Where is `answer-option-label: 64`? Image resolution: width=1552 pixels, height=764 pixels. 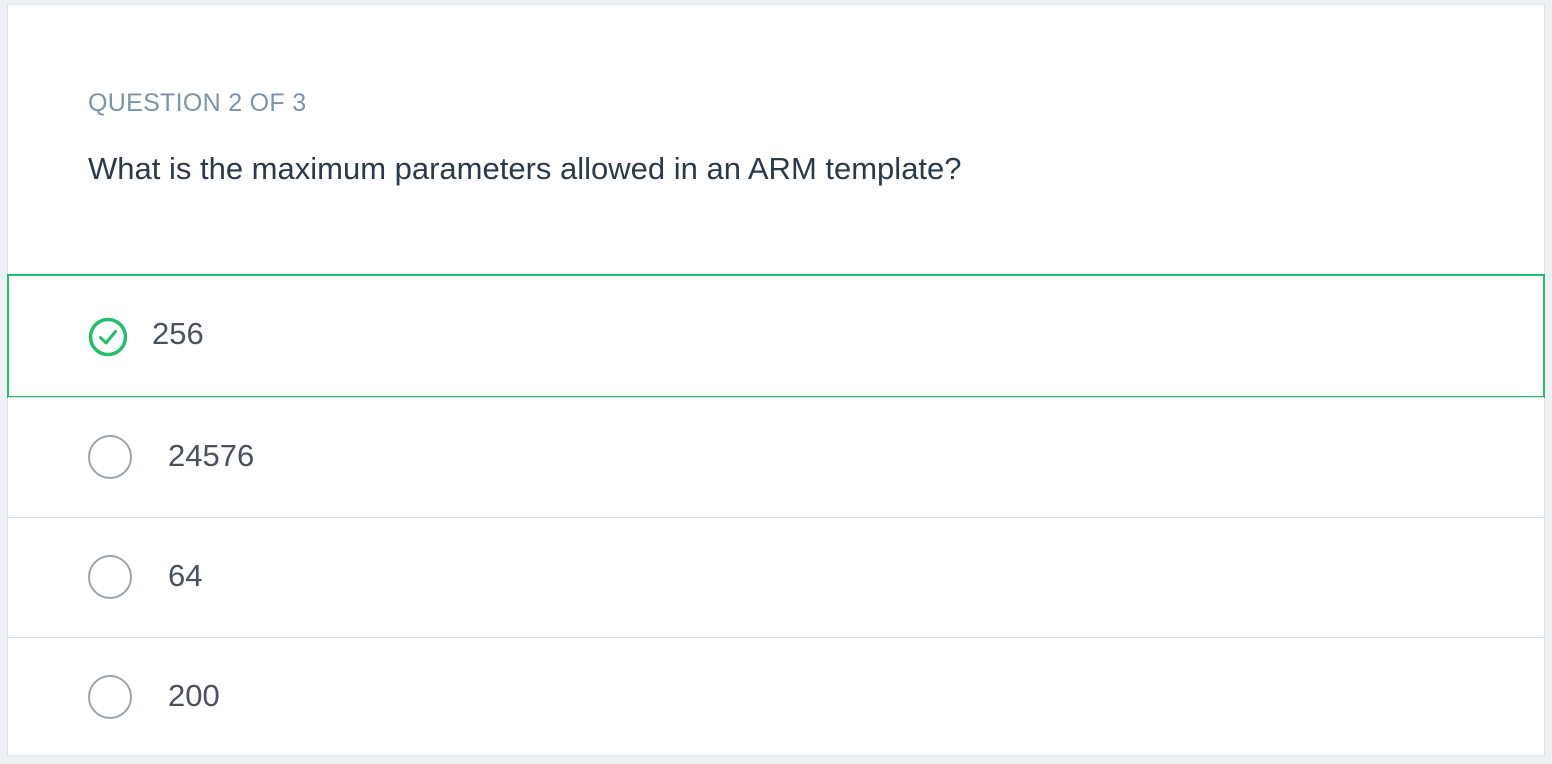
answer-option-label: 64 is located at coordinates (185, 575).